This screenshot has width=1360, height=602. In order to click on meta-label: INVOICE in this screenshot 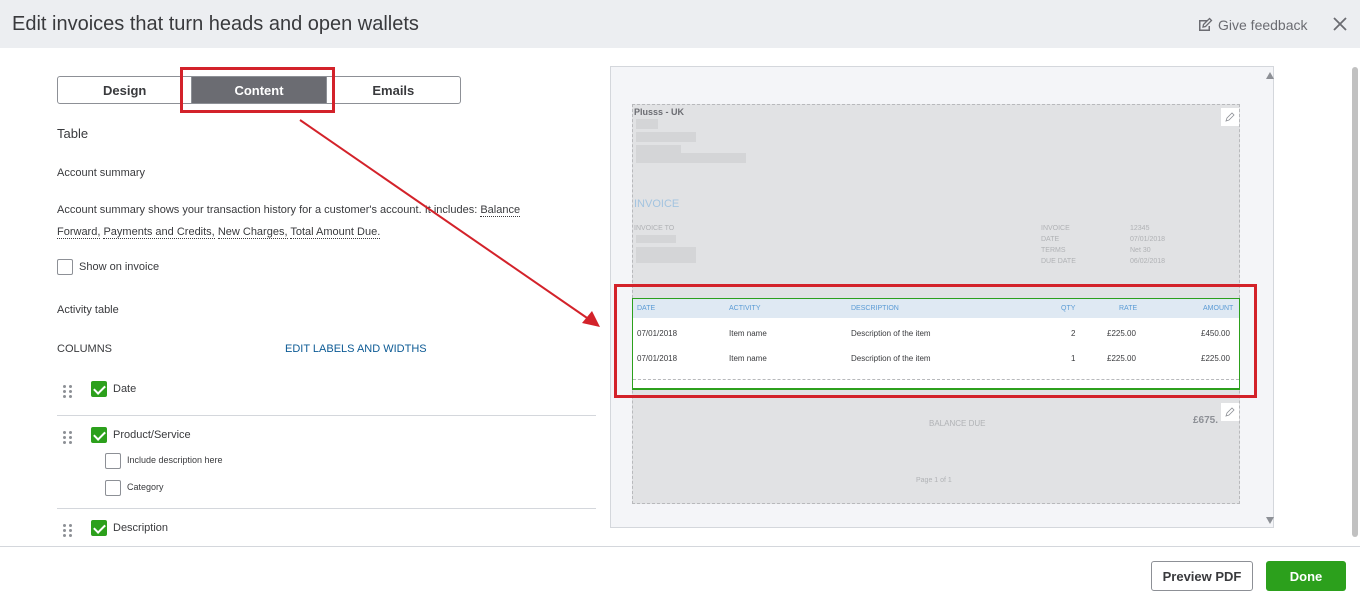, I will do `click(1055, 228)`.